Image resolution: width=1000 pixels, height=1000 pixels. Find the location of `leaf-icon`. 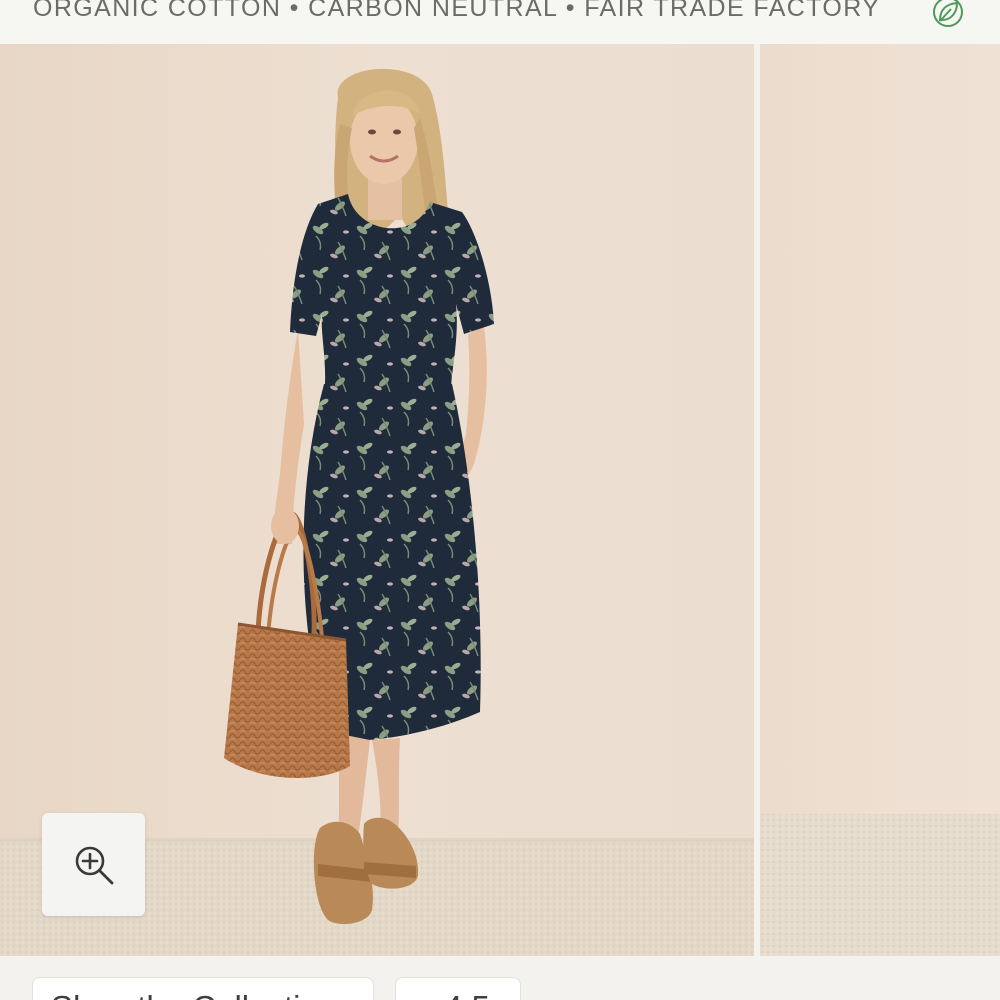

leaf-icon is located at coordinates (948, 13).